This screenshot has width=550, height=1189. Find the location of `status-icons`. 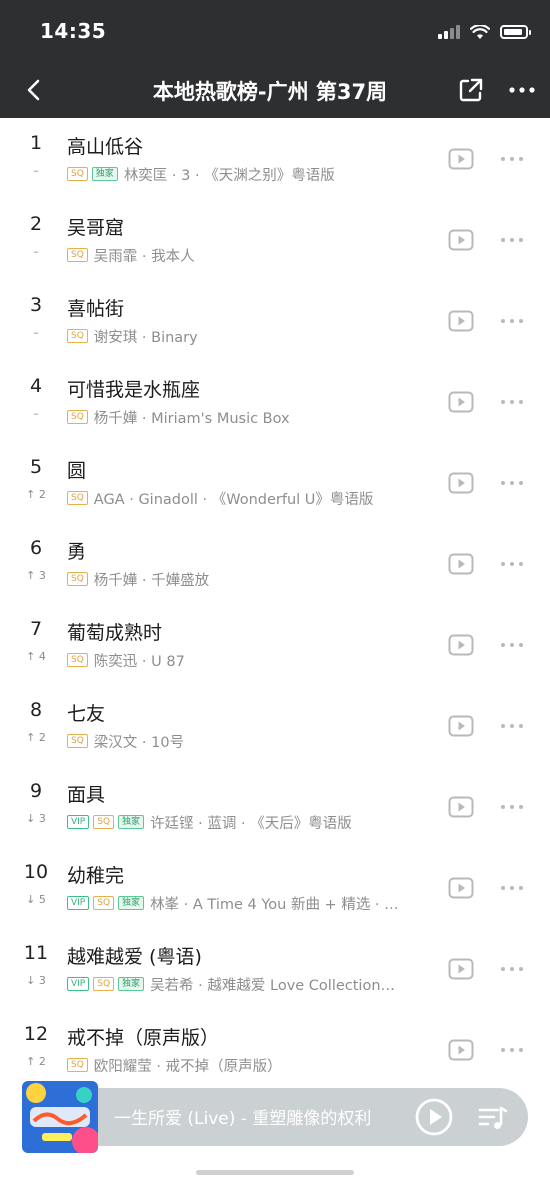

status-icons is located at coordinates (484, 32).